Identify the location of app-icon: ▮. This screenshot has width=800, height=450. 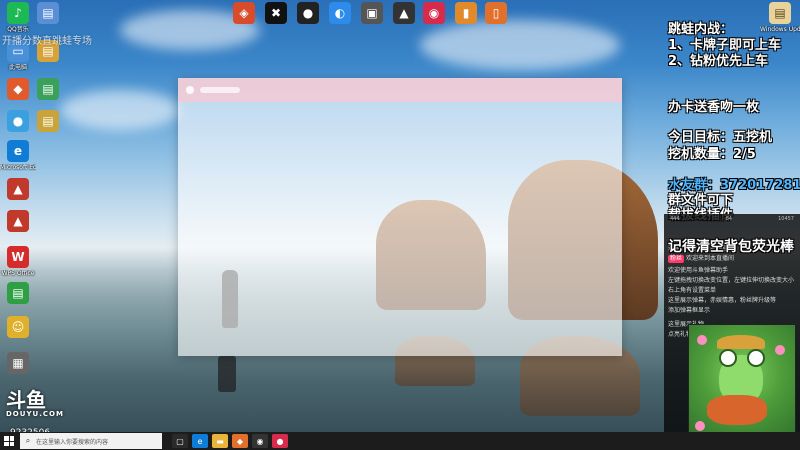
(466, 13).